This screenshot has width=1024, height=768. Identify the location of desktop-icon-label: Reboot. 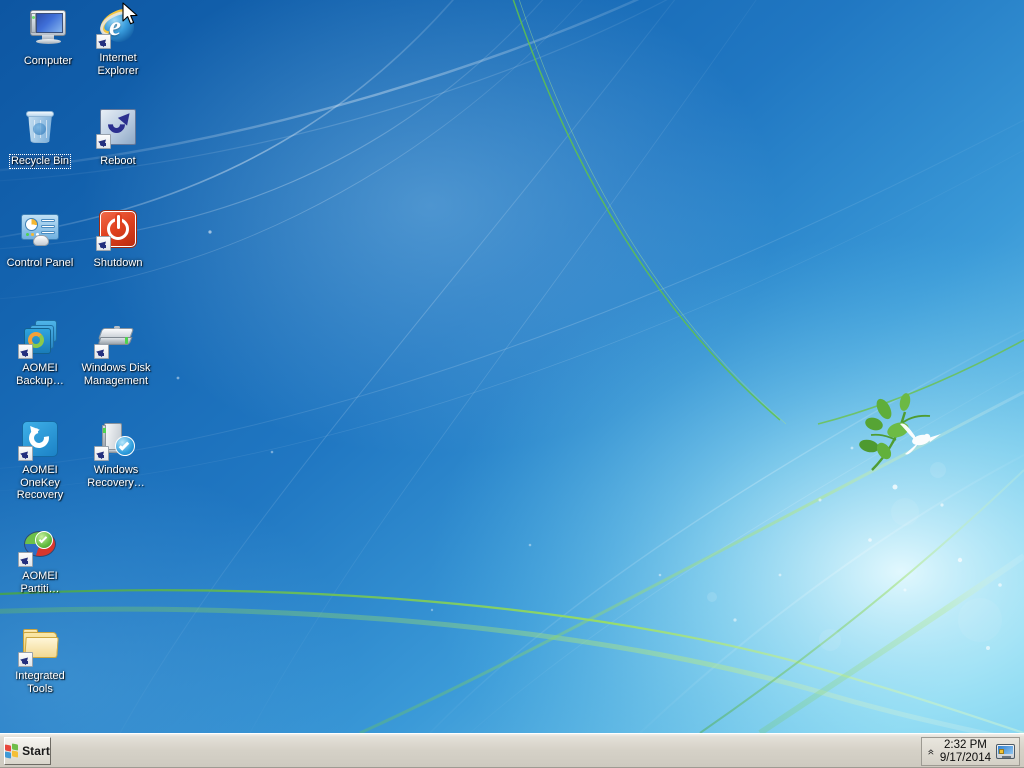
(118, 161).